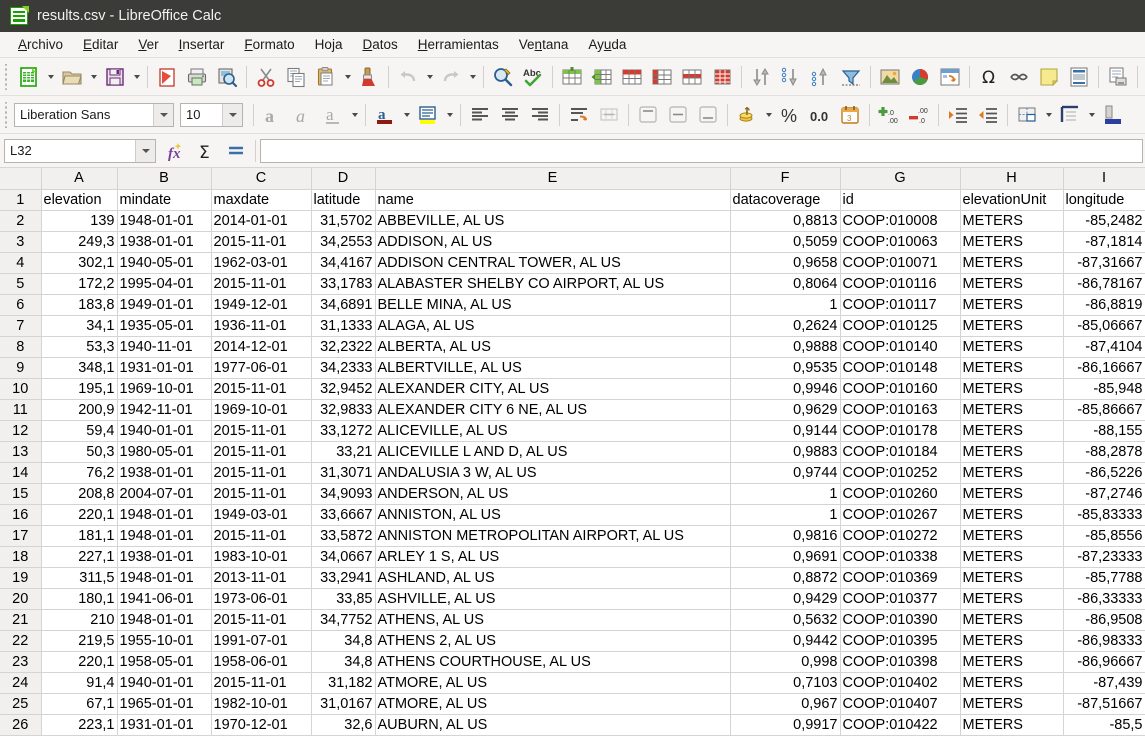 This screenshot has height=746, width=1145. What do you see at coordinates (40, 44) in the screenshot?
I see `menu-archivo: Archivo` at bounding box center [40, 44].